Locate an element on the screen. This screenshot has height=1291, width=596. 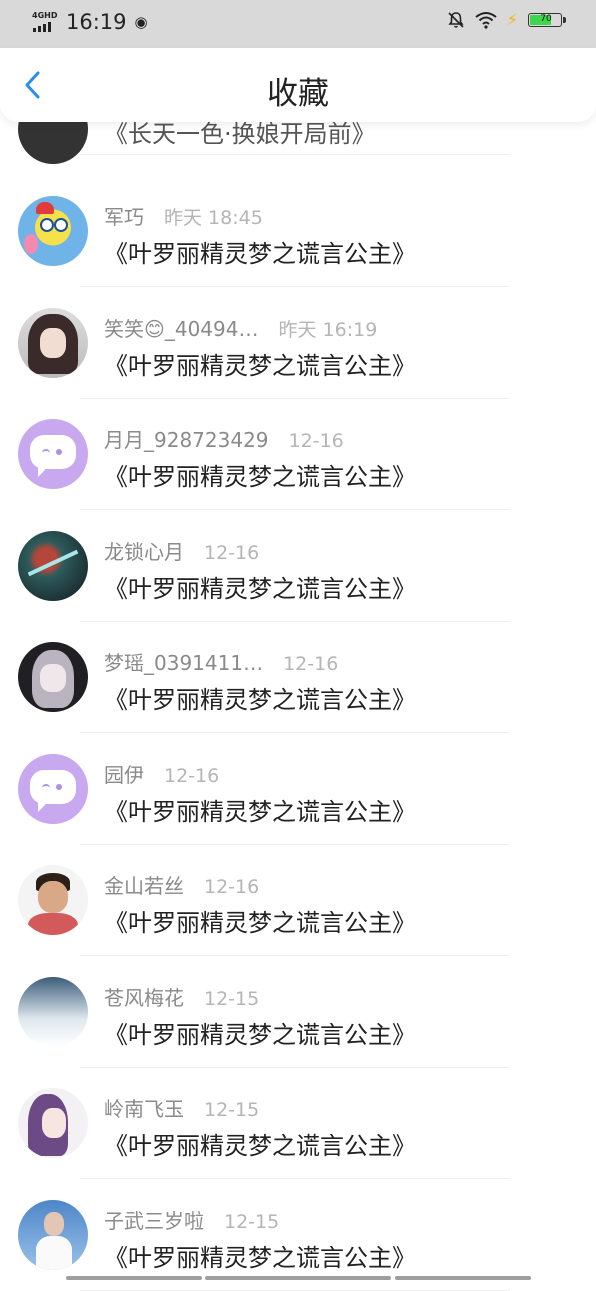
list-item: 园伊 12-16 《叶罗丽精灵梦之谎言公主》 is located at coordinates (298, 780).